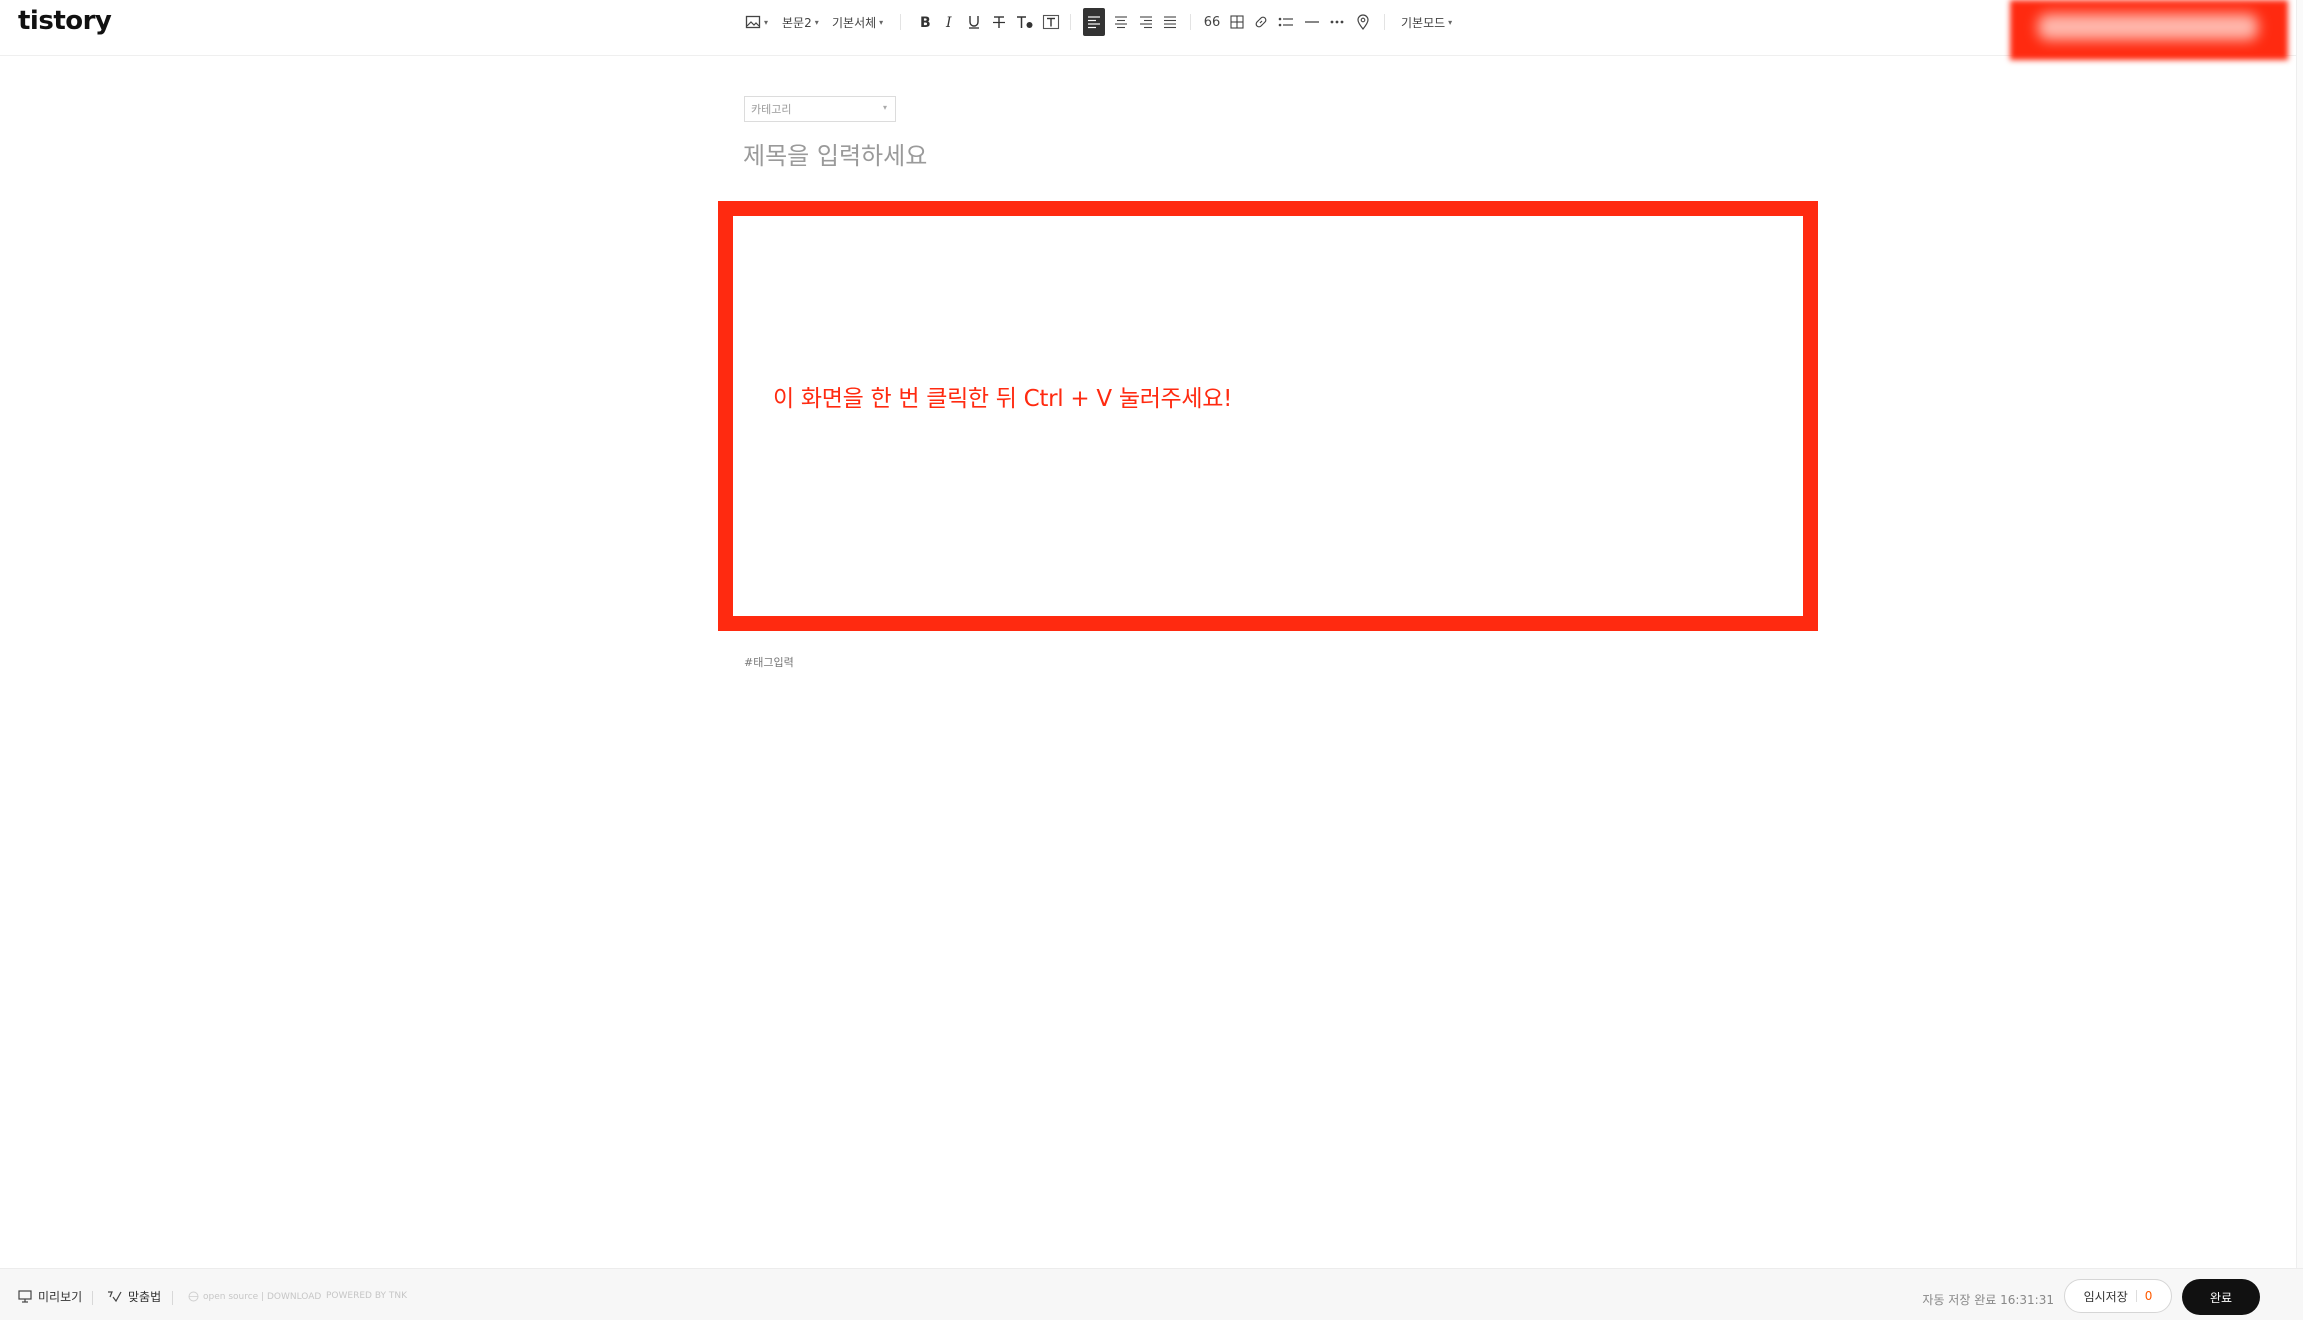 This screenshot has width=2303, height=1320. What do you see at coordinates (262, 1296) in the screenshot?
I see `opensource-label: open source | DOWNLOAD` at bounding box center [262, 1296].